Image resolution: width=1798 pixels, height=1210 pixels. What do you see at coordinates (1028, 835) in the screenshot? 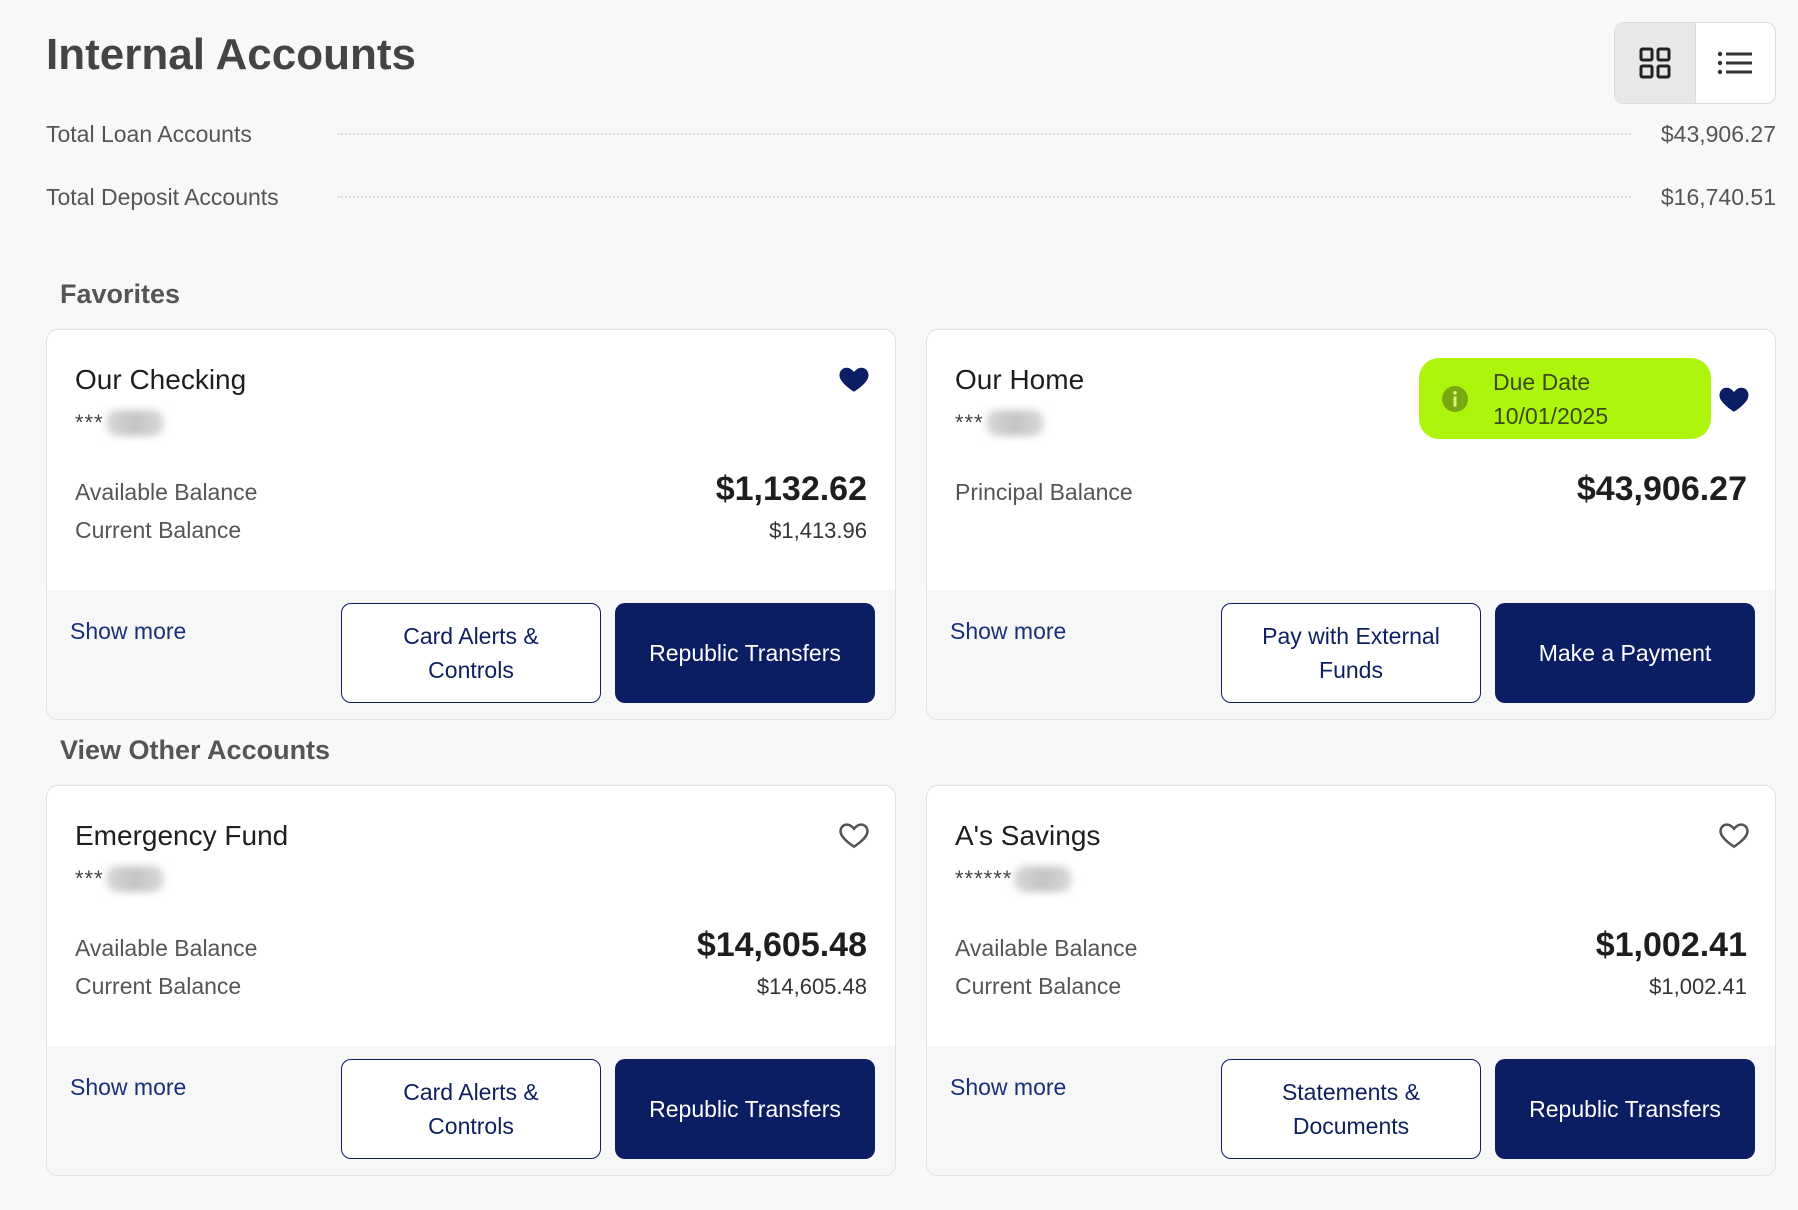
I see `account-name: A's Savings` at bounding box center [1028, 835].